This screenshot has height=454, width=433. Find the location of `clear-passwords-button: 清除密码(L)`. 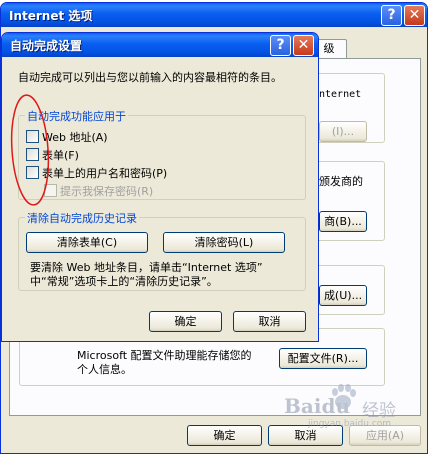

clear-passwords-button: 清除密码(L) is located at coordinates (224, 242).